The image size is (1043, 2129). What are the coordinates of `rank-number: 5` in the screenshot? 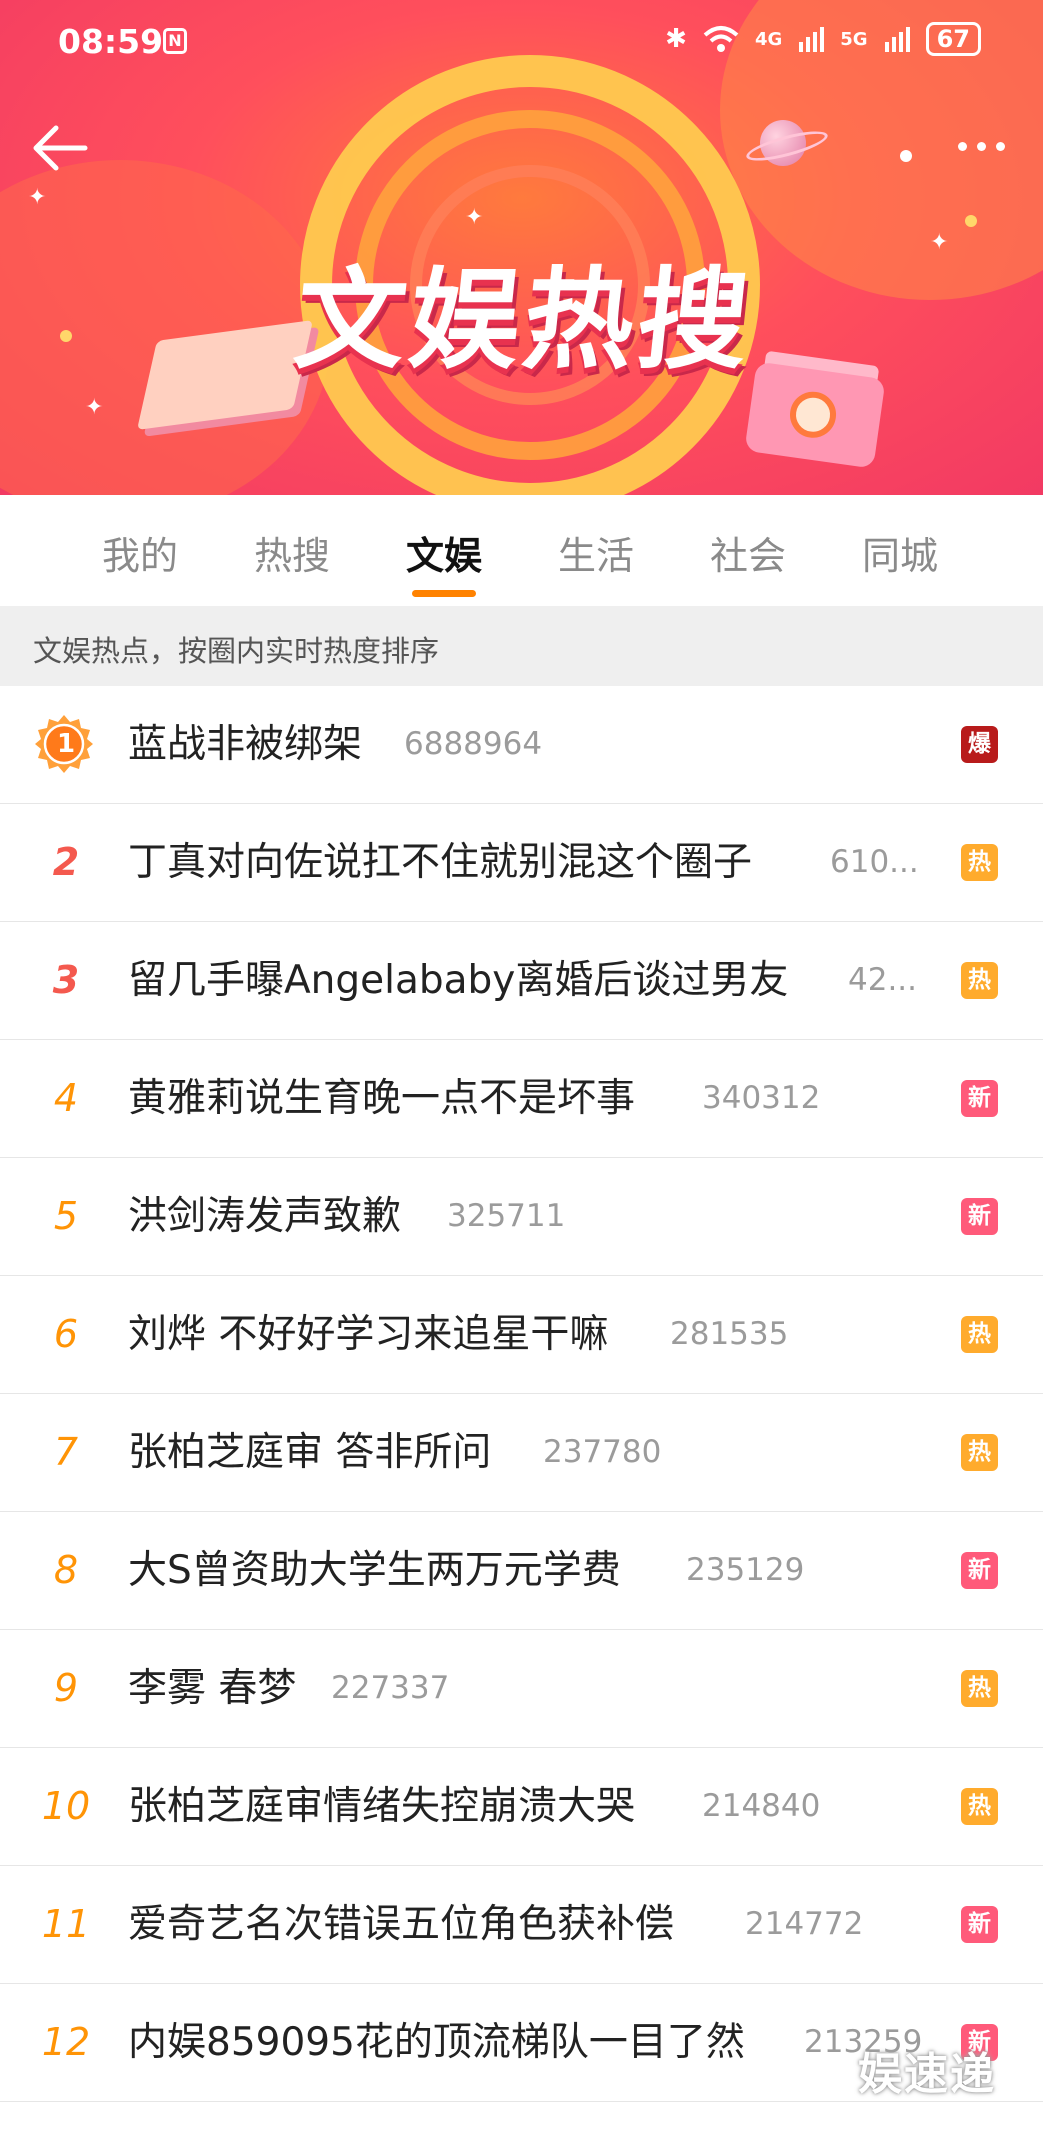 It's located at (66, 1216).